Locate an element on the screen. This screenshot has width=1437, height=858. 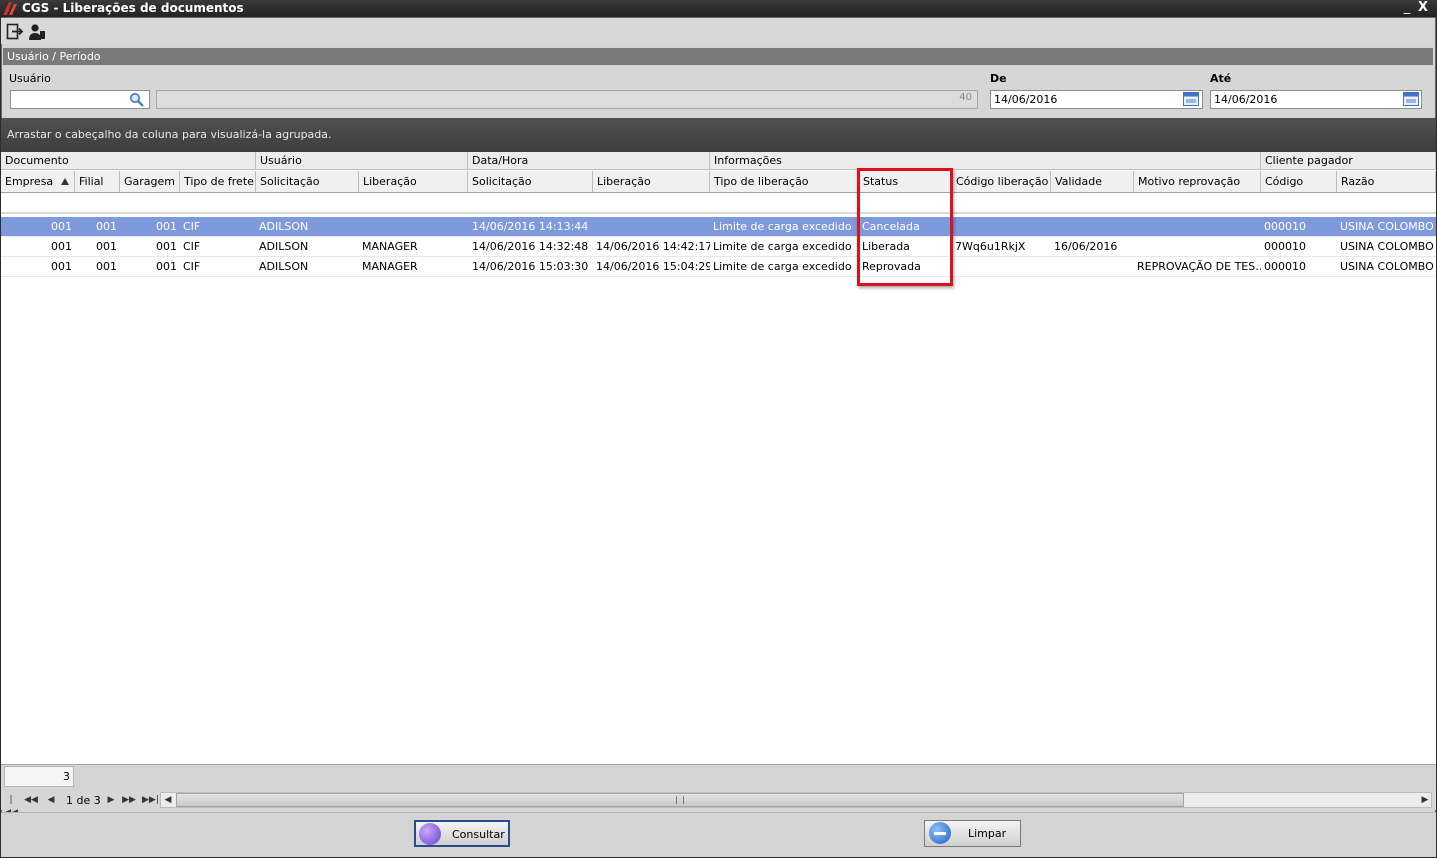
button-bar is located at coordinates (718, 834).